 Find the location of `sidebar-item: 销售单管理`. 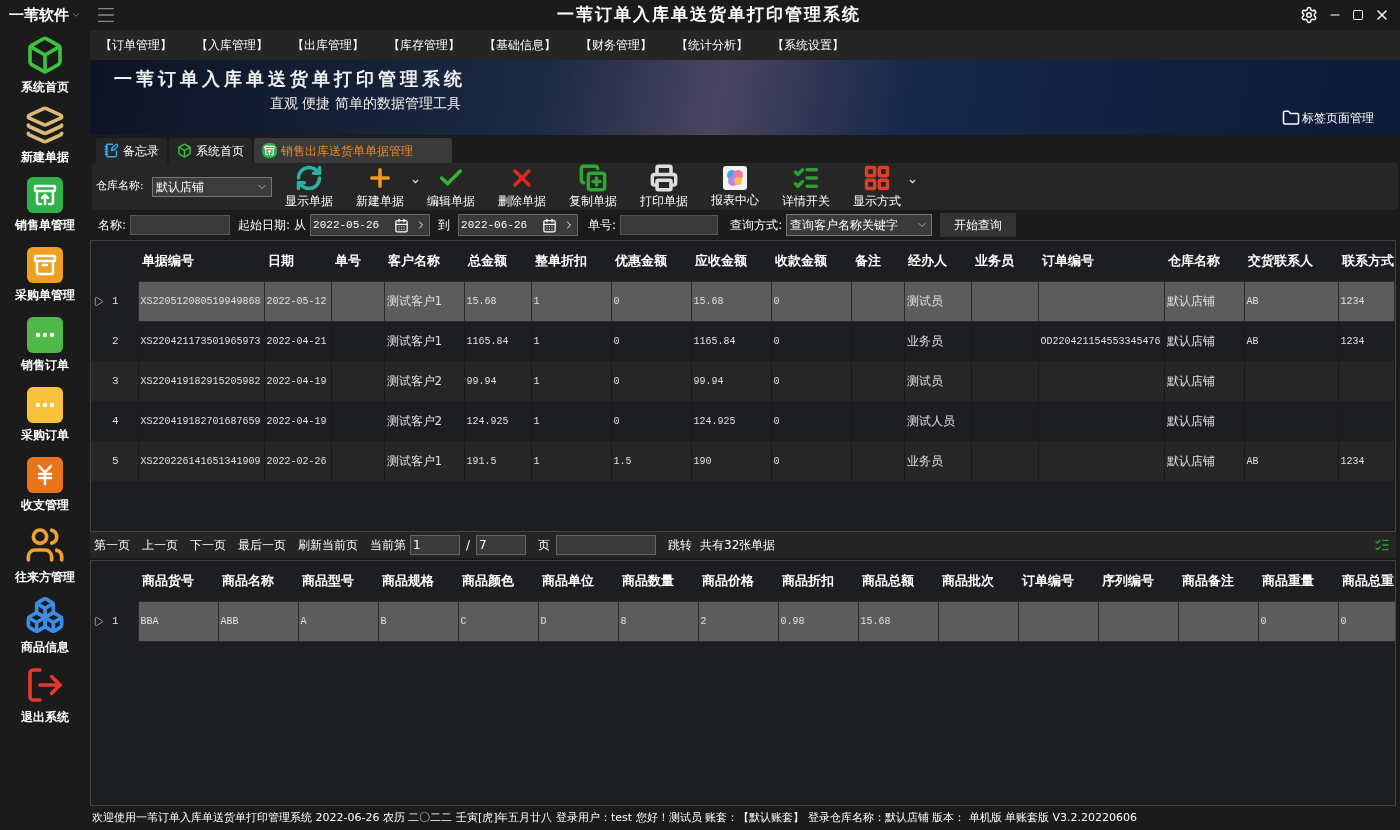

sidebar-item: 销售单管理 is located at coordinates (45, 205).